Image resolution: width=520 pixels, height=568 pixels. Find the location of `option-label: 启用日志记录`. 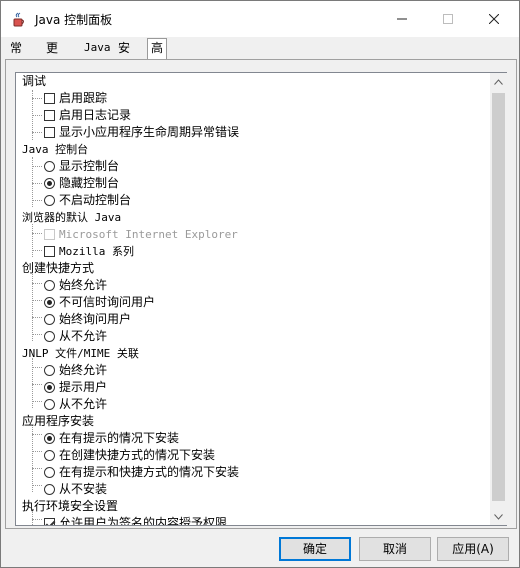

option-label: 启用日志记录 is located at coordinates (95, 115).